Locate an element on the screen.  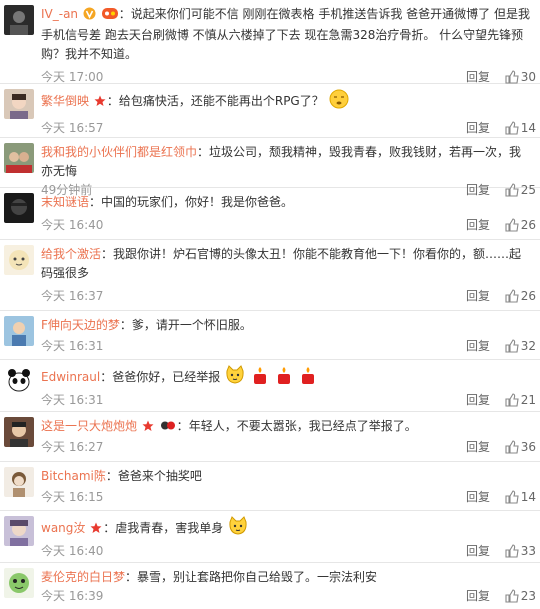
emoji-sleepy-icon is located at coordinates (339, 102).